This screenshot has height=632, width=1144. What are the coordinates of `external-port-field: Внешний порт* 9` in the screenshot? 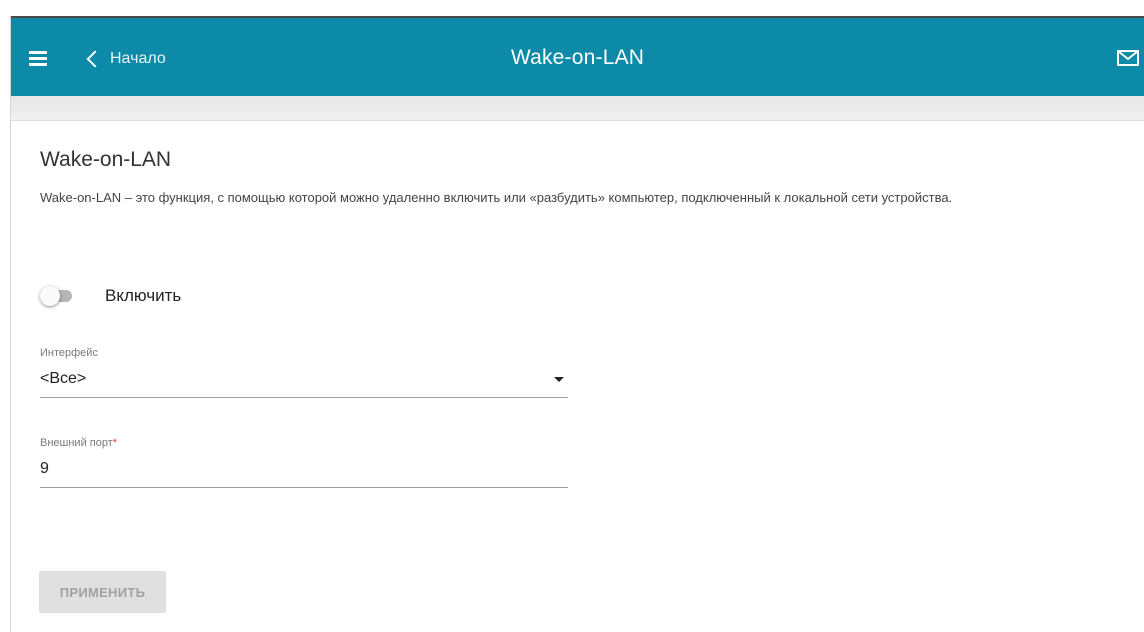 It's located at (304, 462).